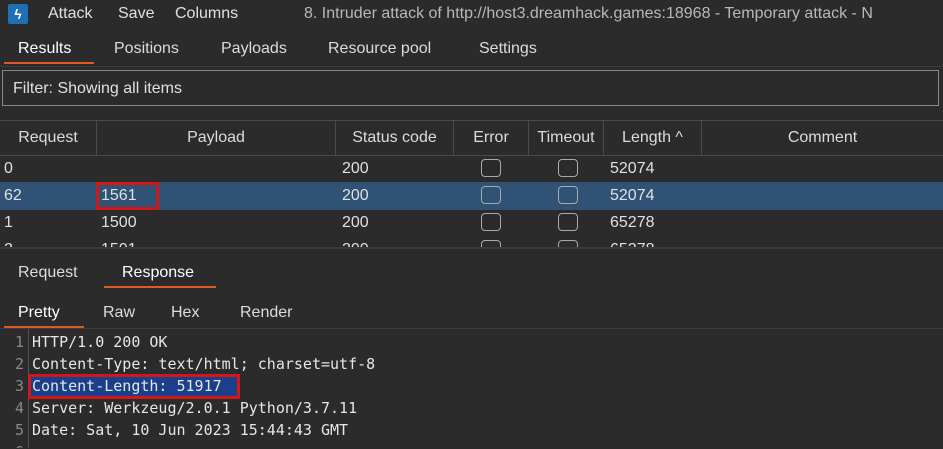 This screenshot has height=449, width=943. Describe the element at coordinates (12, 444) in the screenshot. I see `line-number: 6` at that location.